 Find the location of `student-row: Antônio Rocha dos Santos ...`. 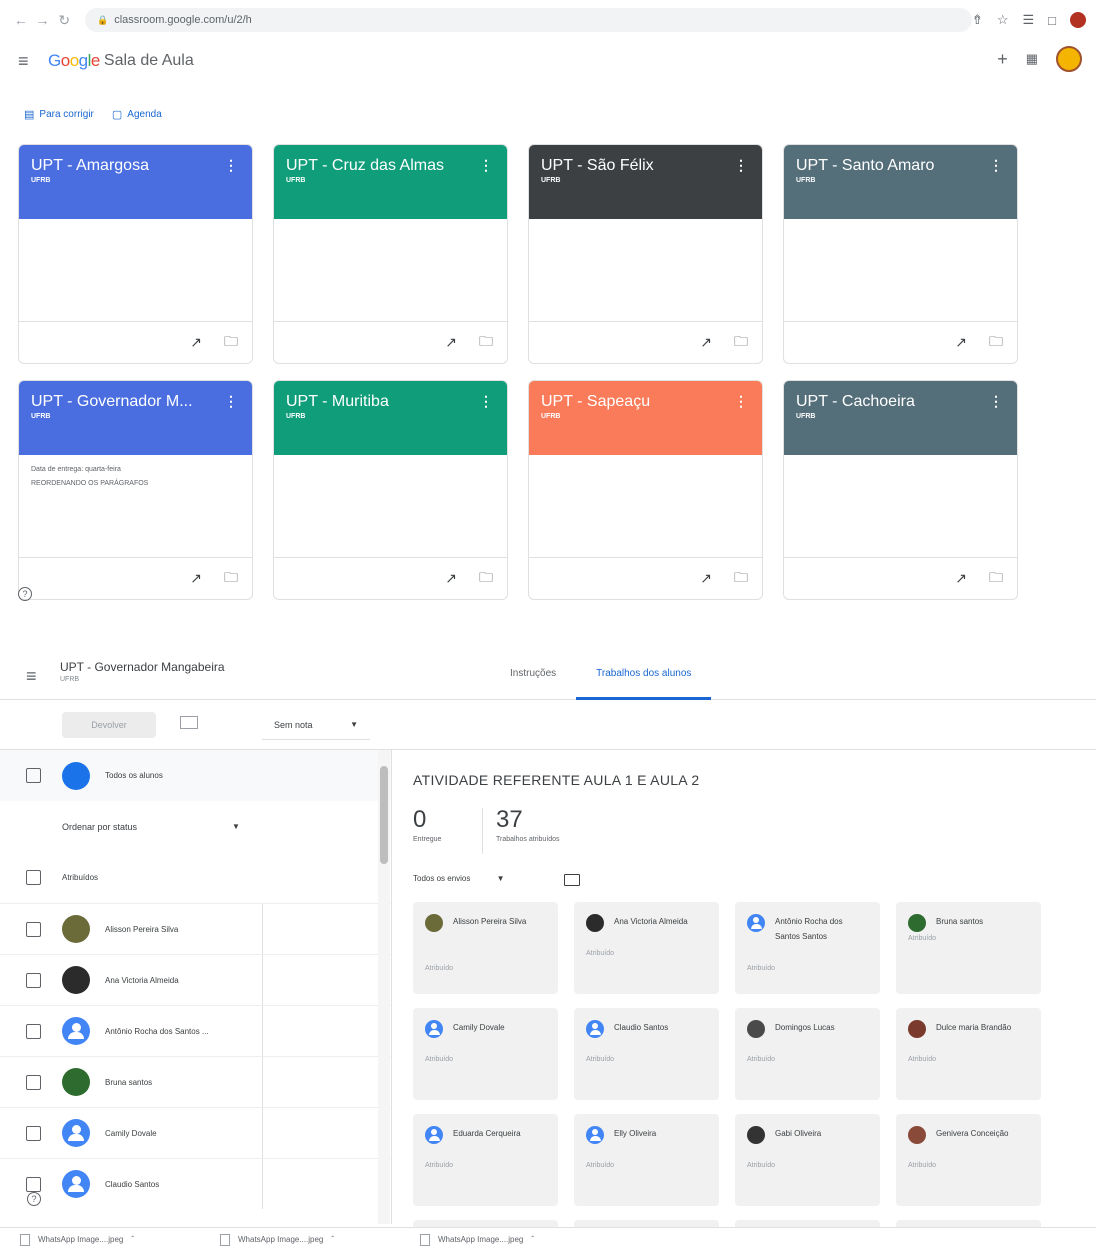

student-row: Antônio Rocha dos Santos ... is located at coordinates (195, 1030).